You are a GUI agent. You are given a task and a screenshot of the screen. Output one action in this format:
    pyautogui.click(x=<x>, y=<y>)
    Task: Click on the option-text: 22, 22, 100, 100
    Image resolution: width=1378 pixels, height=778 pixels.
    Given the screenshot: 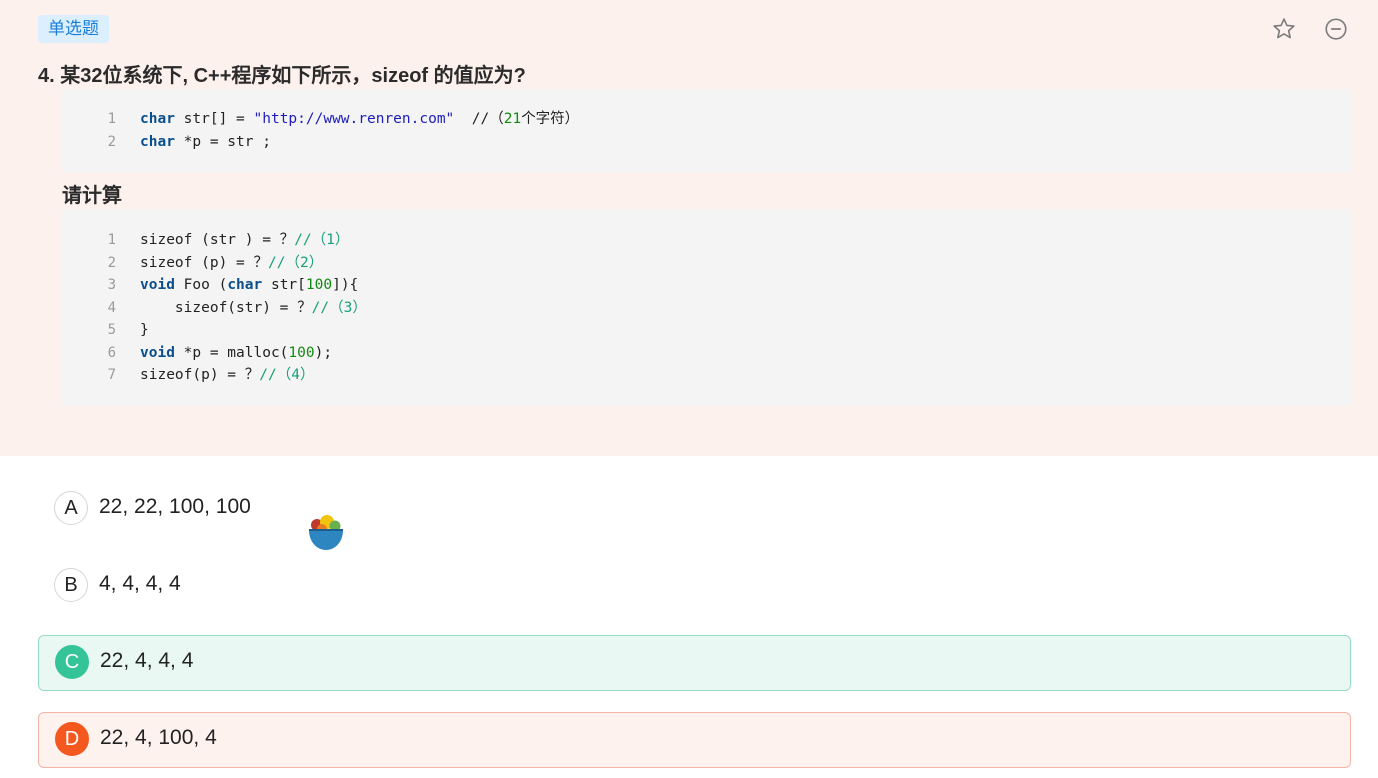 What is the action you would take?
    pyautogui.click(x=175, y=506)
    